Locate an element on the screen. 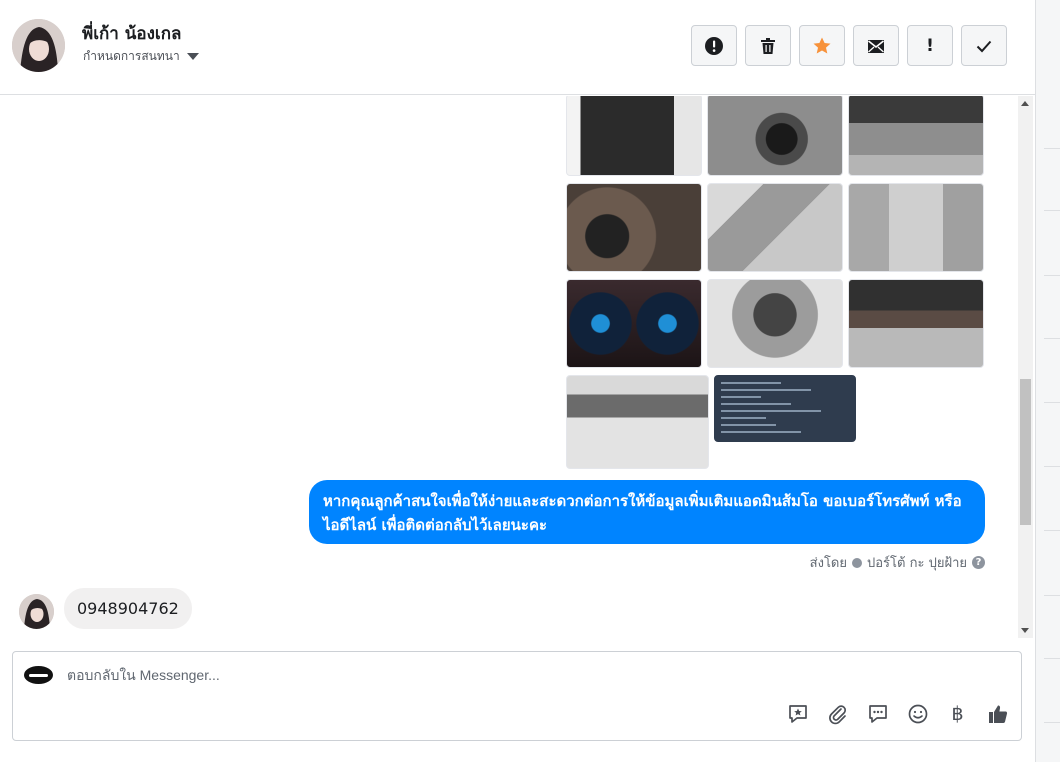 The height and width of the screenshot is (762, 1060). photo-steering-dashboard is located at coordinates (775, 136).